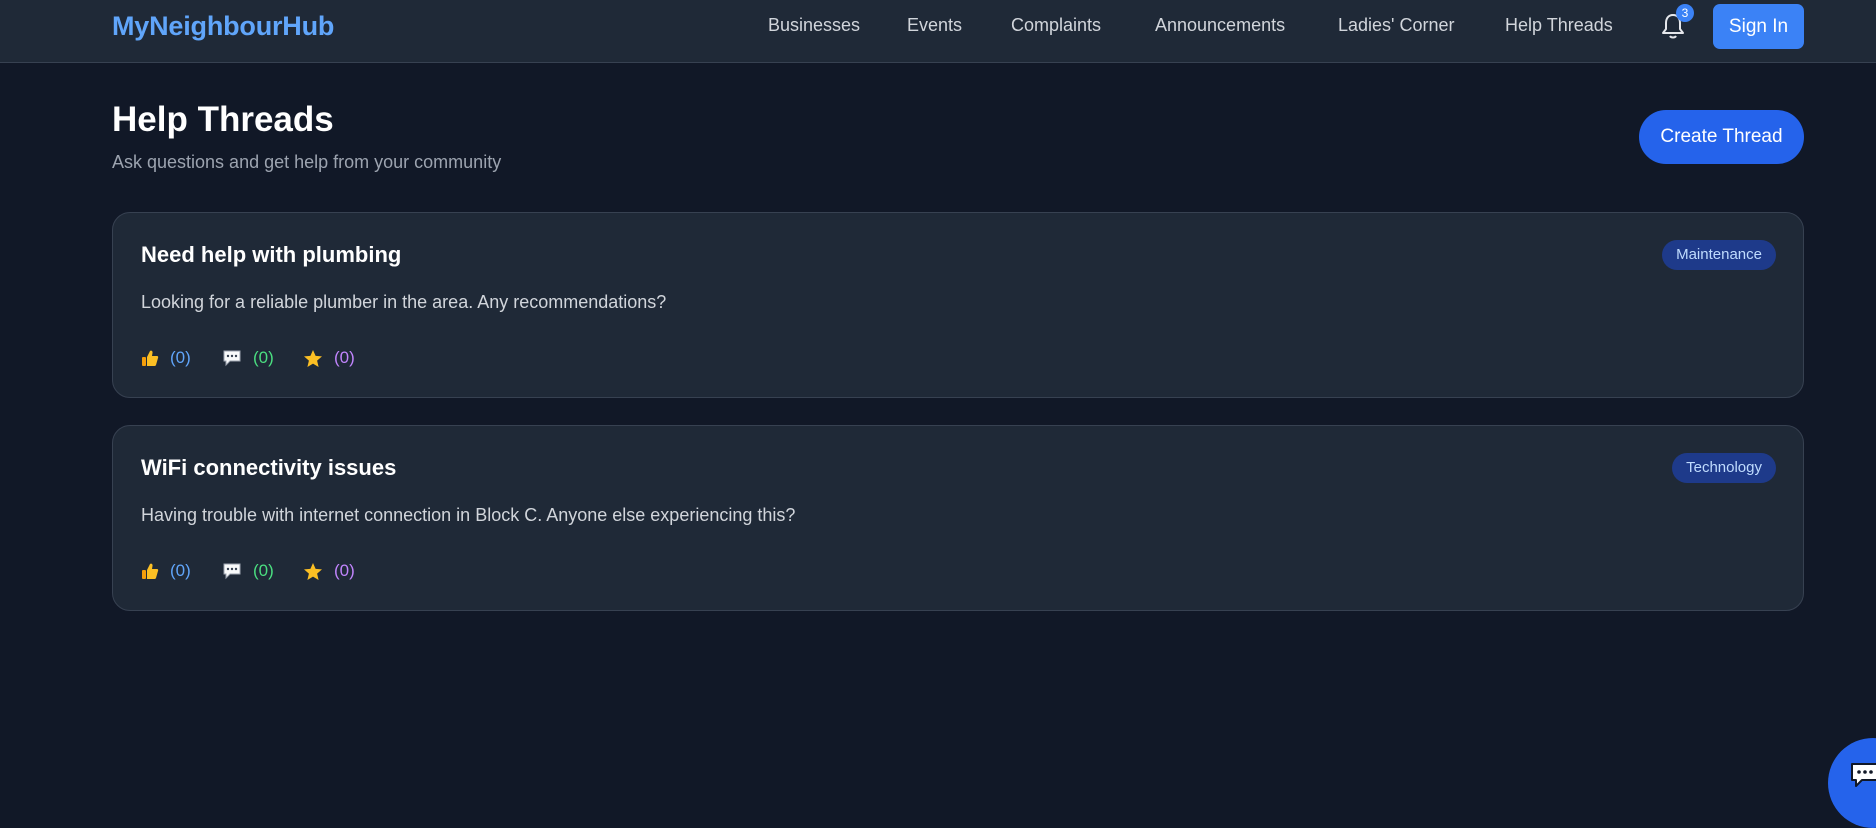  What do you see at coordinates (1220, 25) in the screenshot?
I see `nav-link-announcements: Announcements` at bounding box center [1220, 25].